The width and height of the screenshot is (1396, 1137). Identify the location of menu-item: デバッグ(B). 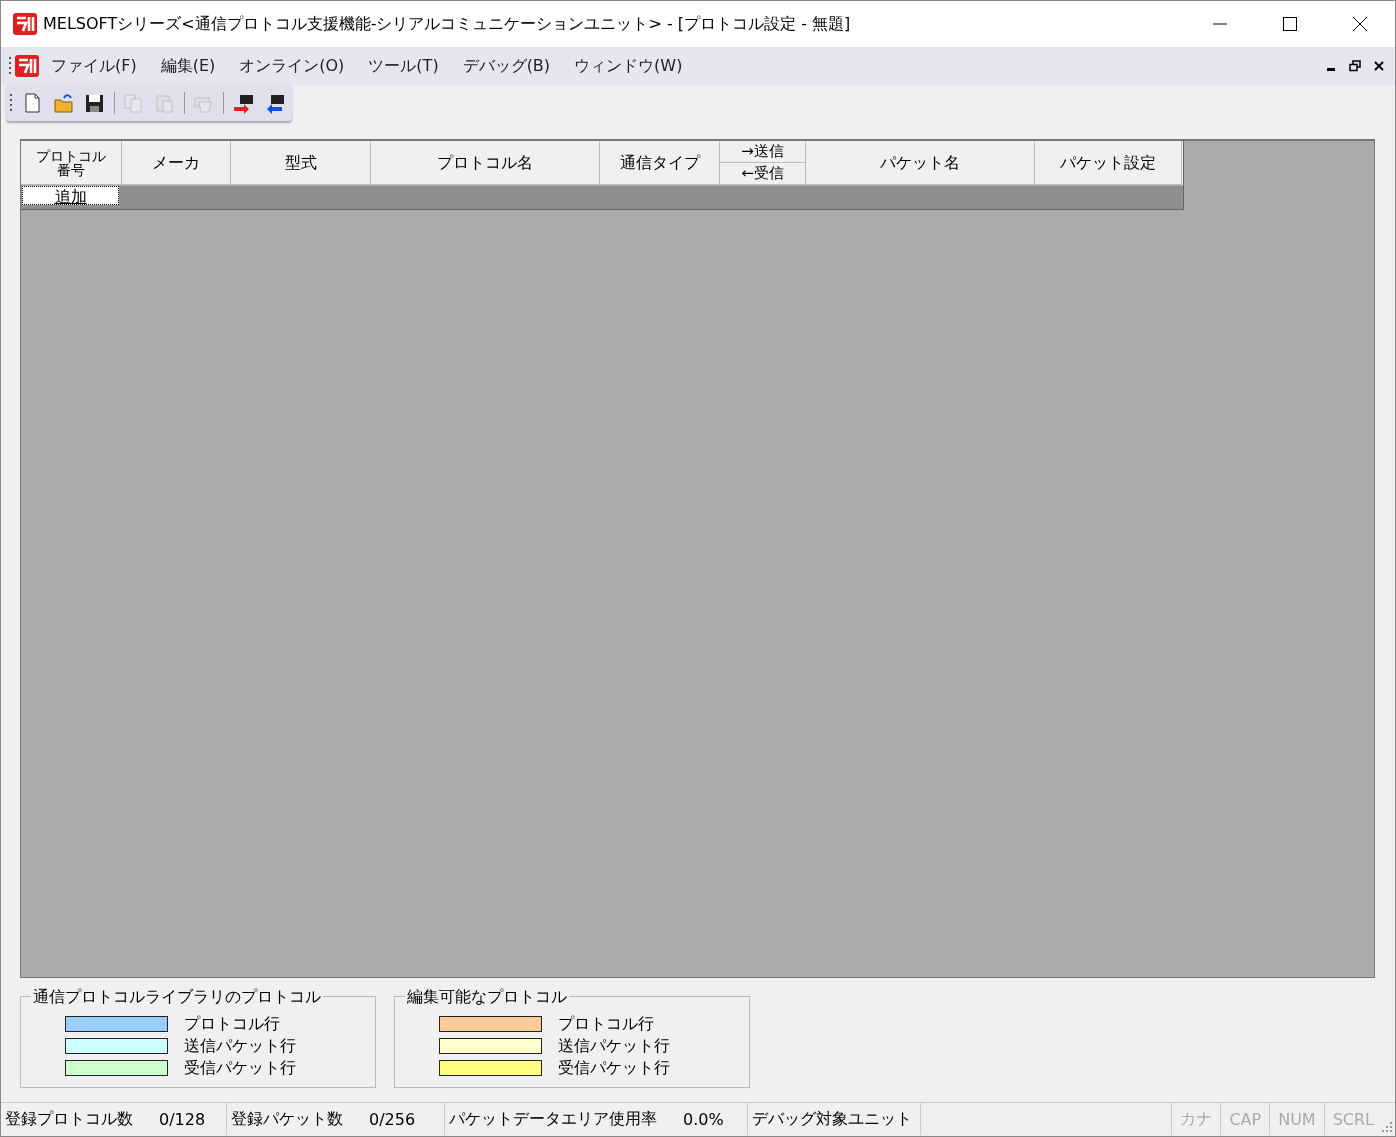
(506, 66).